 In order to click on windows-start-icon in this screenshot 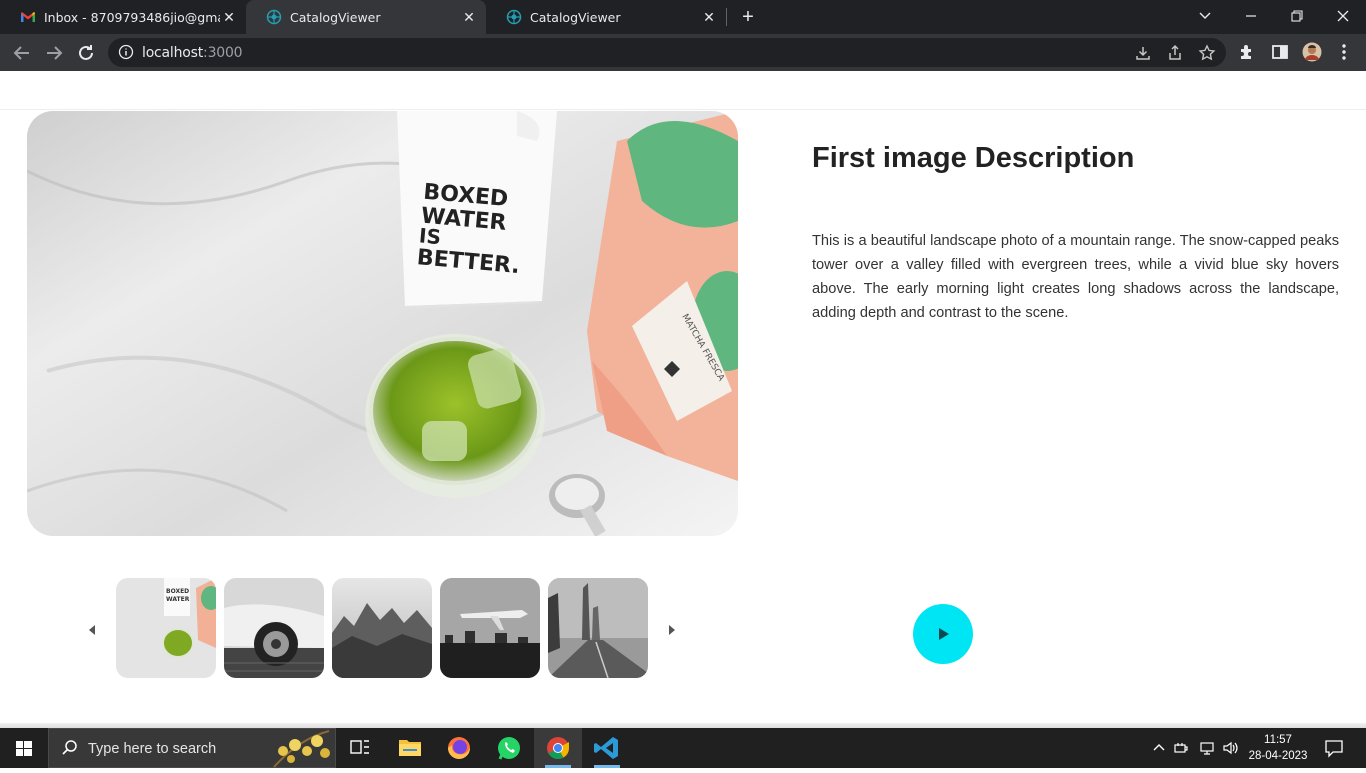, I will do `click(24, 748)`.